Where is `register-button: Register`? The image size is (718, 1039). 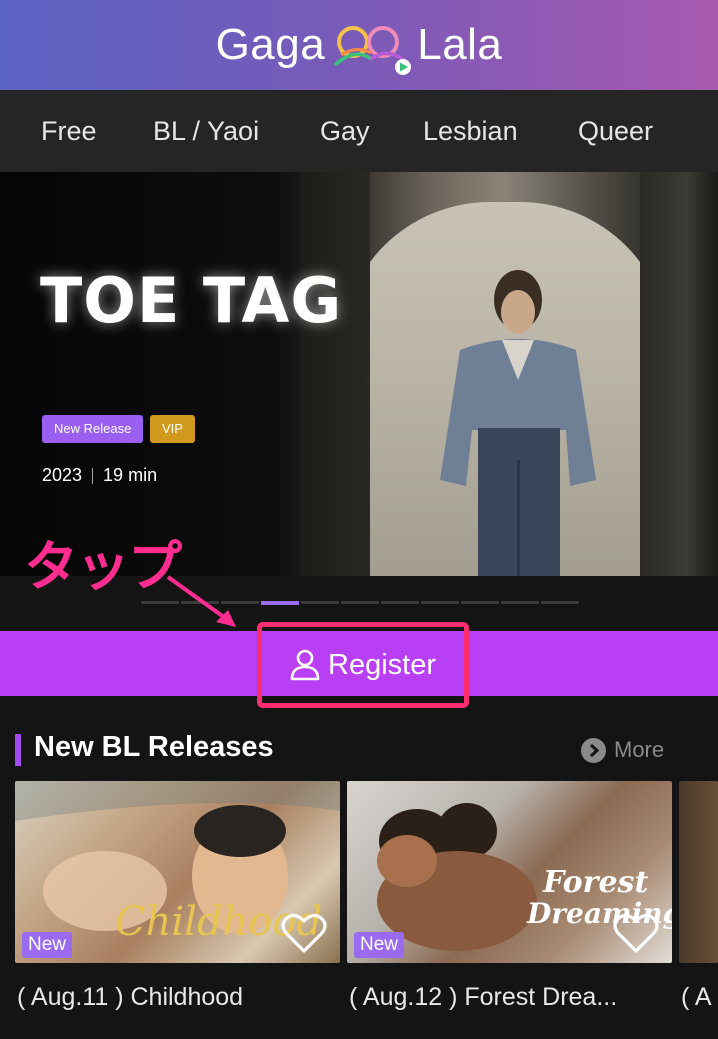 register-button: Register is located at coordinates (363, 665).